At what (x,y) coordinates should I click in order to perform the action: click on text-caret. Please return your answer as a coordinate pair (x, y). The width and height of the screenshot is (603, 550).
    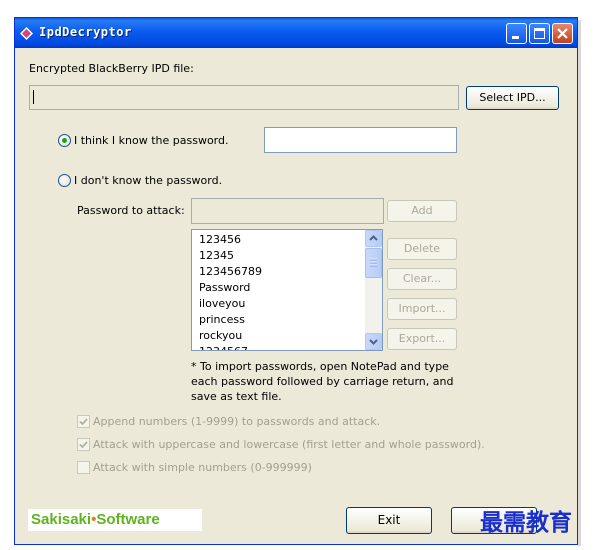
    Looking at the image, I should click on (33, 97).